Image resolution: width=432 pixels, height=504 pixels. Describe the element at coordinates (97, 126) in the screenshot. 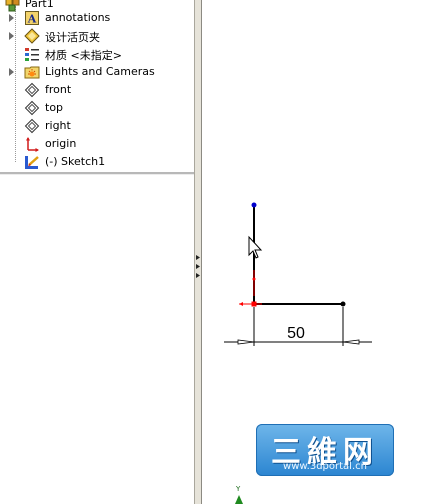

I see `tree-item-right: right` at that location.